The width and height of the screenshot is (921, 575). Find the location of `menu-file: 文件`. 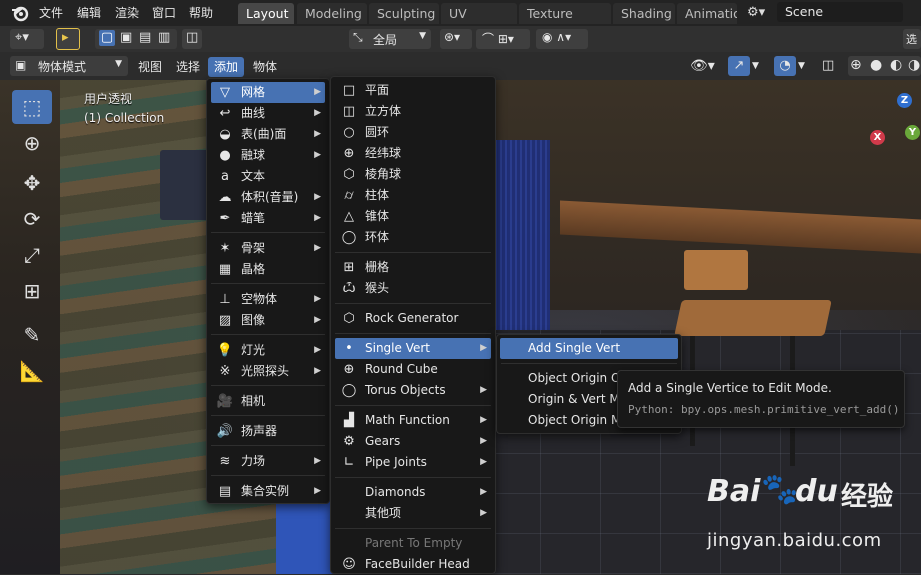

menu-file: 文件 is located at coordinates (51, 13).